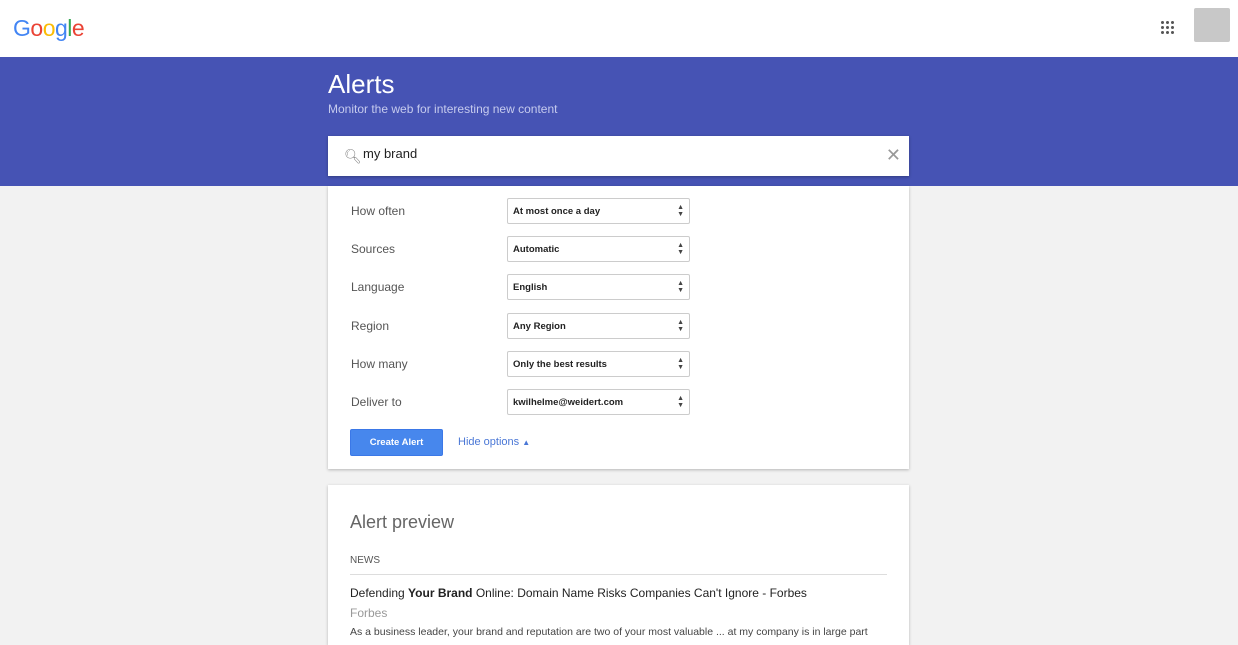 This screenshot has height=645, width=1238. What do you see at coordinates (557, 211) in the screenshot?
I see `select-value: At most once a day` at bounding box center [557, 211].